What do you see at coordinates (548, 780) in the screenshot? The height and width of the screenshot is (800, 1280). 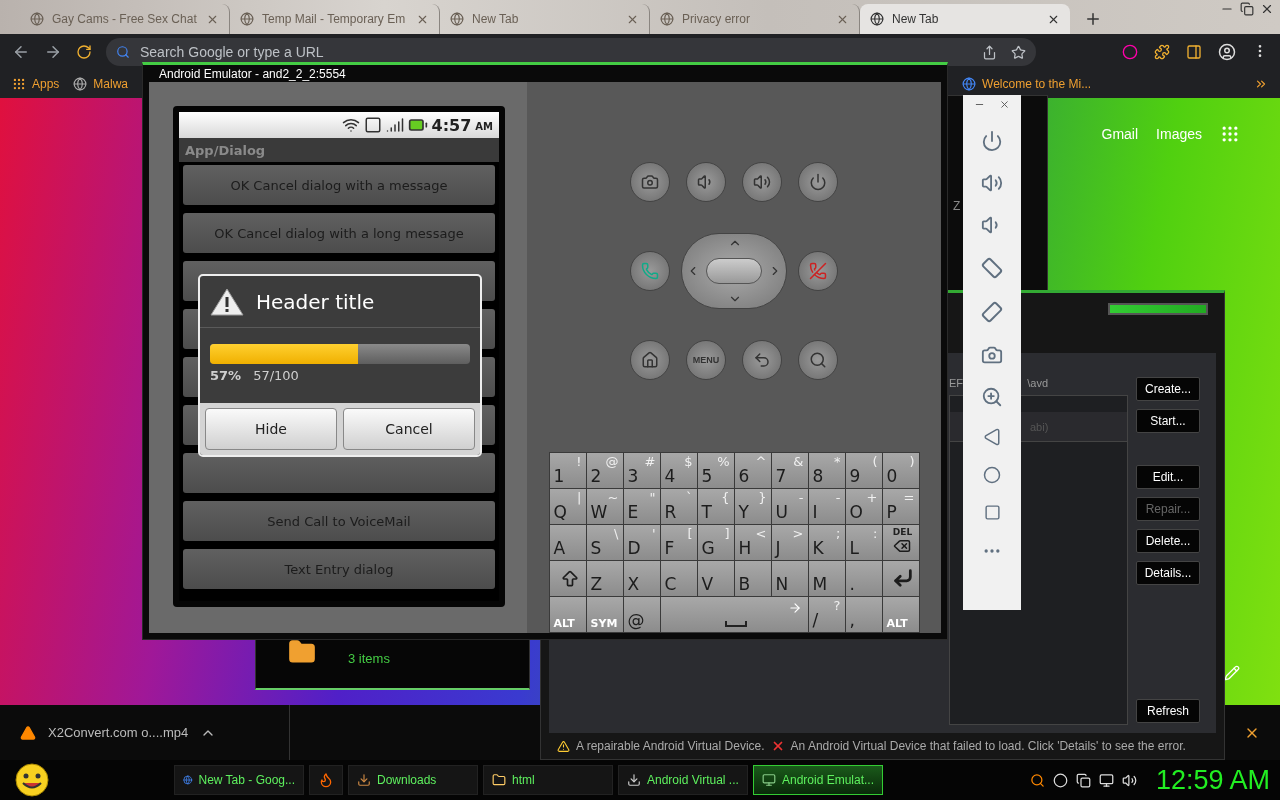 I see `taskbar-button: html` at bounding box center [548, 780].